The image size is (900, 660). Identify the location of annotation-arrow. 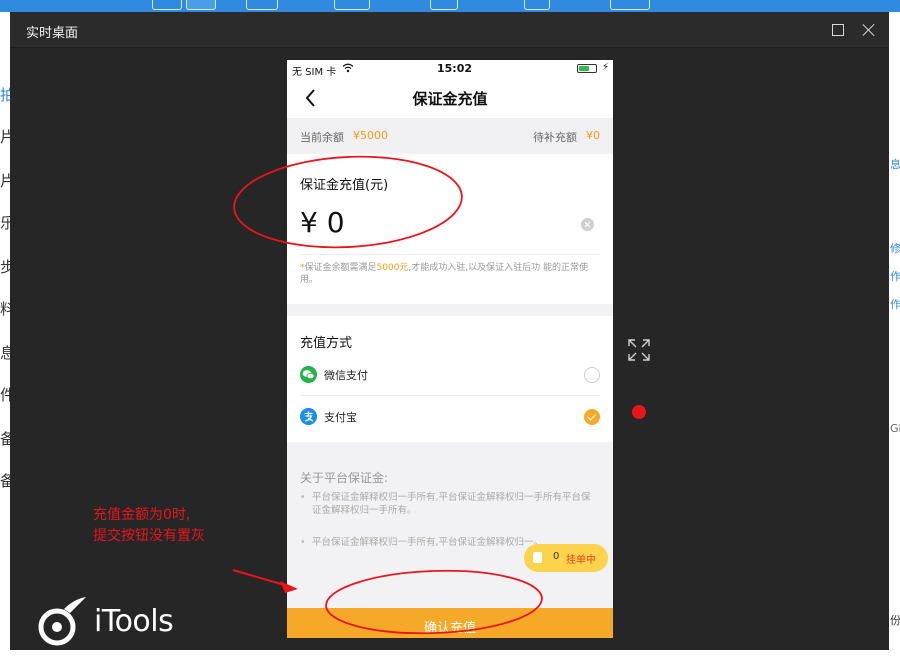
(260, 578).